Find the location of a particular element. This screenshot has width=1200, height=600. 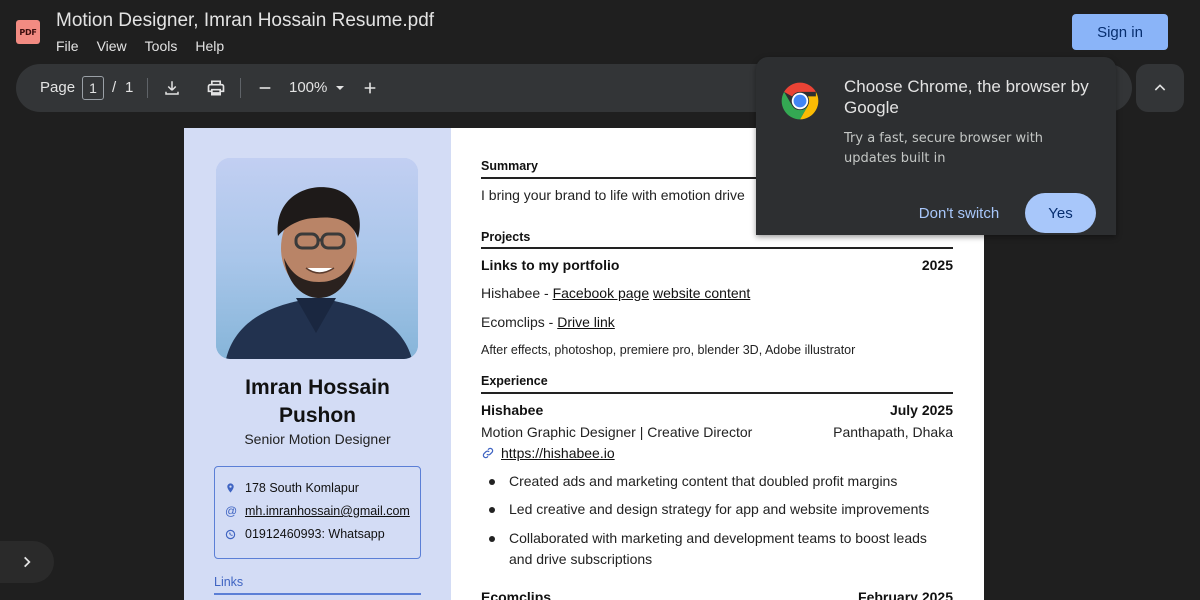

menu-tools: Tools is located at coordinates (161, 46).